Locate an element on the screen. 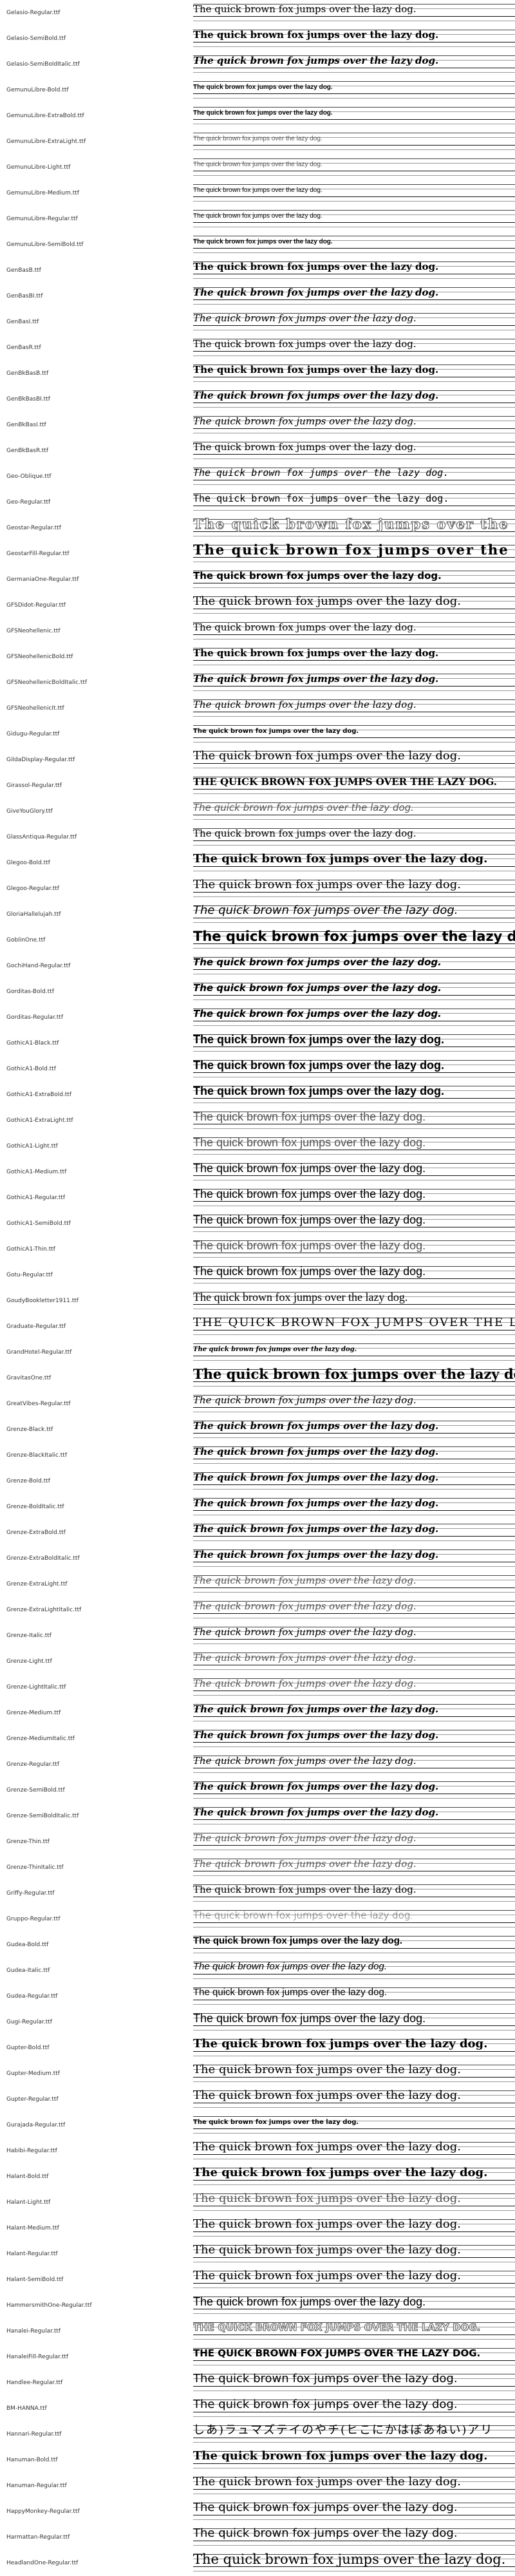 The width and height of the screenshot is (515, 2576). font-filename: Gudea-Italic.ttf is located at coordinates (28, 1971).